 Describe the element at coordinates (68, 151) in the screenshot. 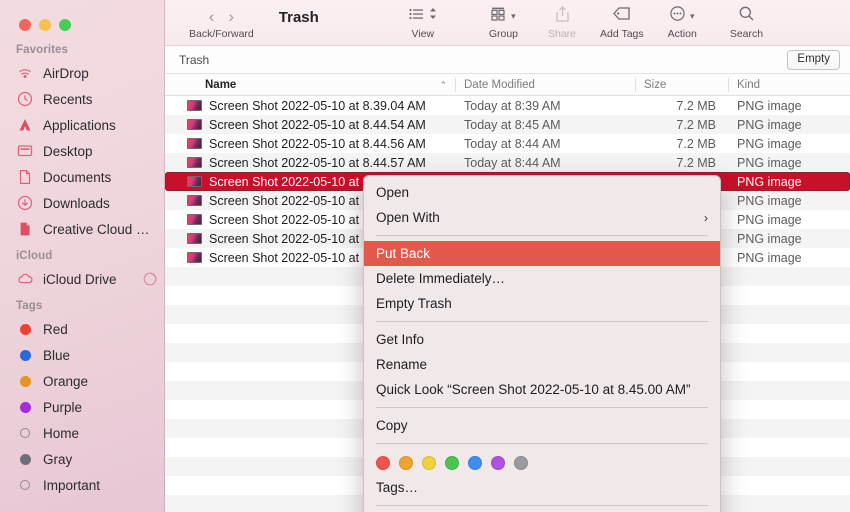

I see `sidebar-item-label: Desktop` at that location.